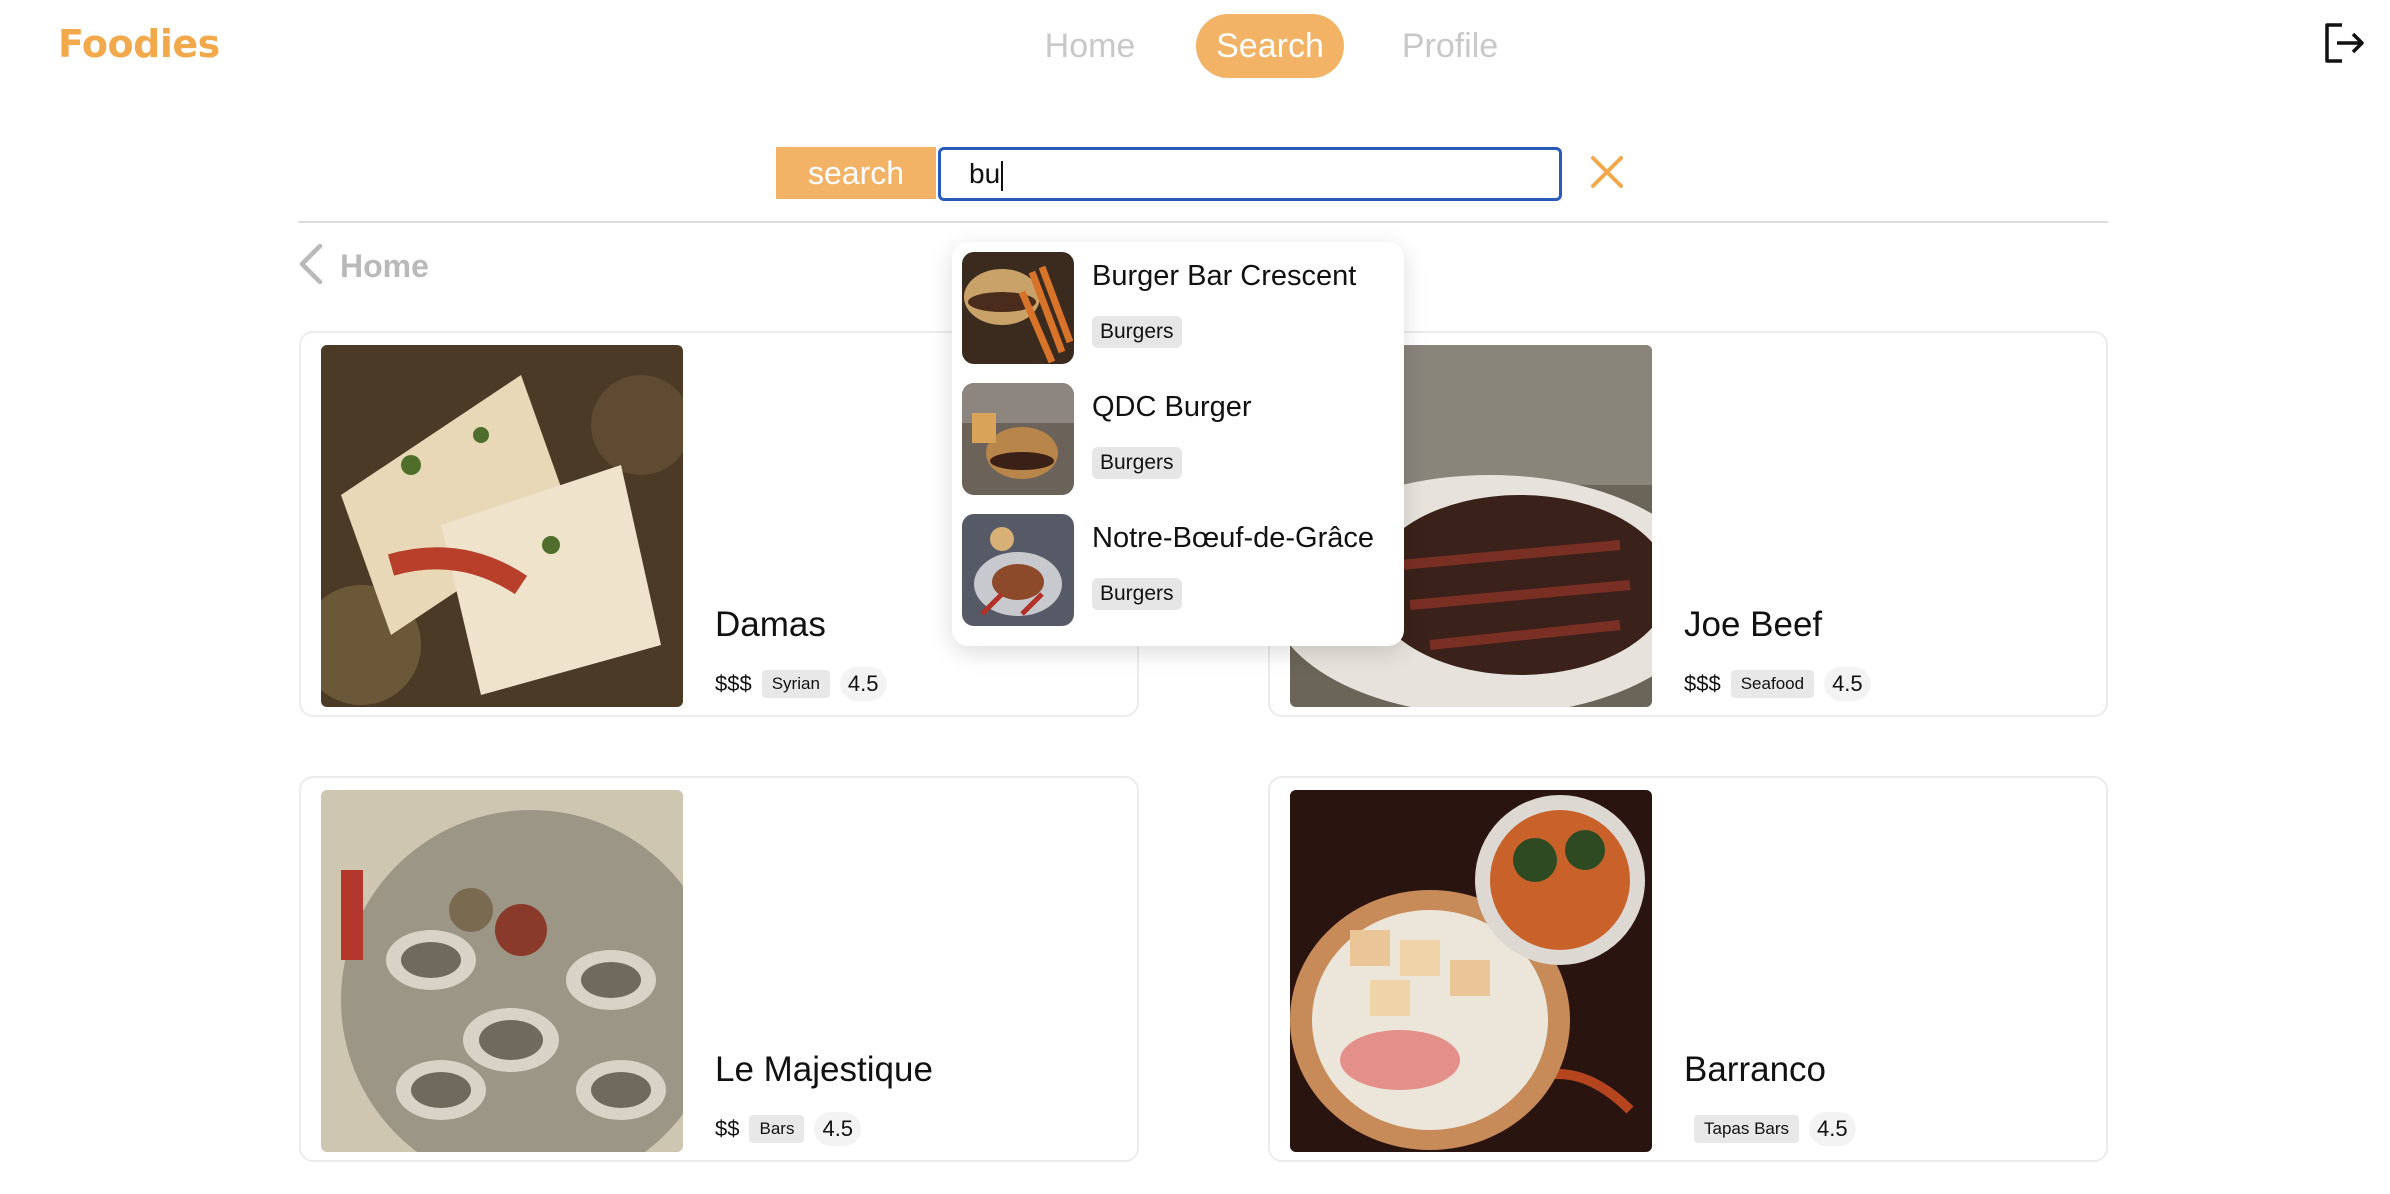 Image resolution: width=2390 pixels, height=1194 pixels. Describe the element at coordinates (310, 266) in the screenshot. I see `chevron-left-icon` at that location.